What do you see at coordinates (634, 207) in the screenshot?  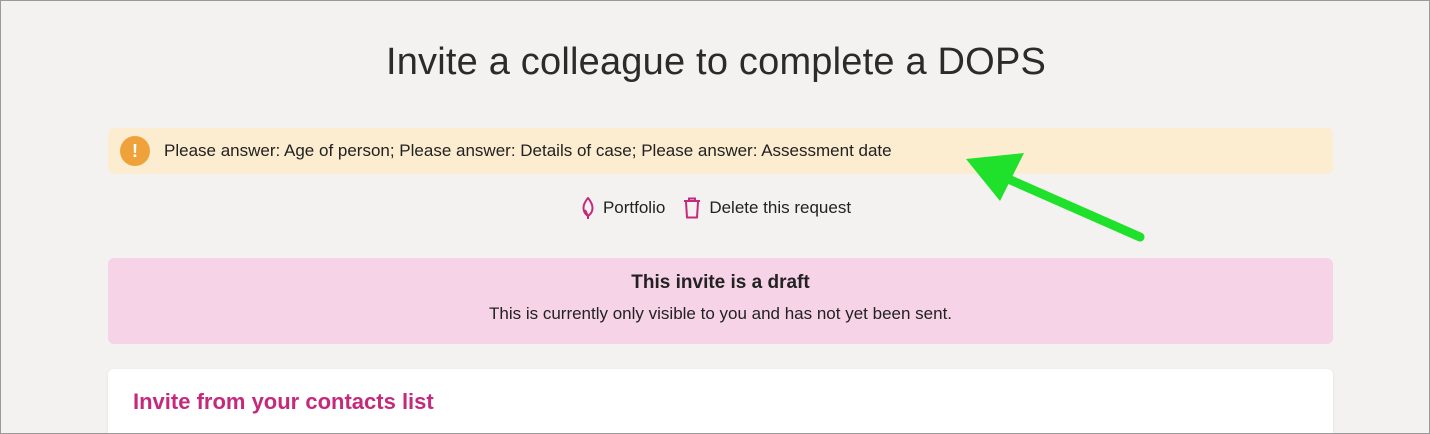 I see `portfolio-label: Portfolio` at bounding box center [634, 207].